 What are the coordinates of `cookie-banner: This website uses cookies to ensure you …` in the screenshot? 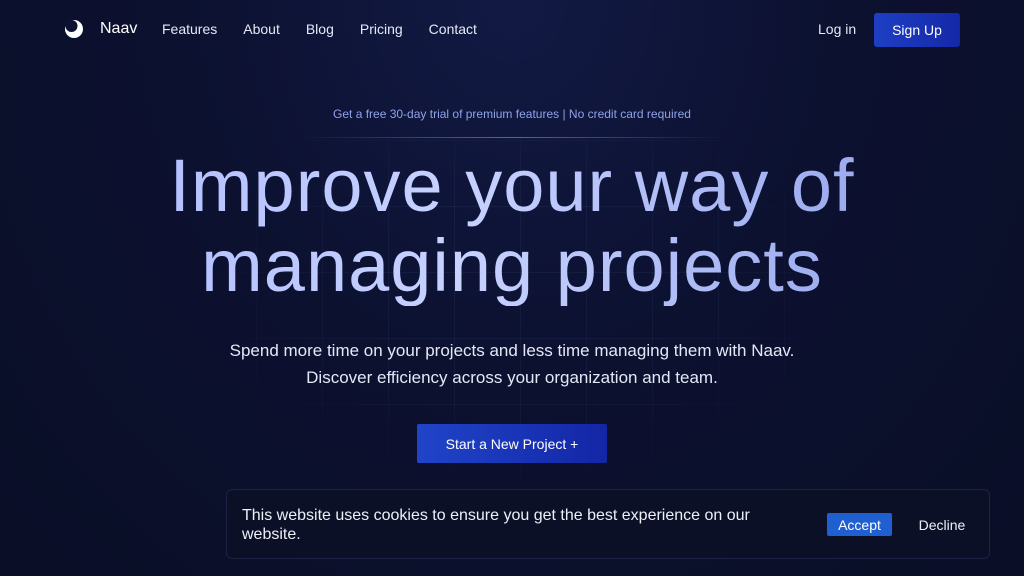 It's located at (608, 524).